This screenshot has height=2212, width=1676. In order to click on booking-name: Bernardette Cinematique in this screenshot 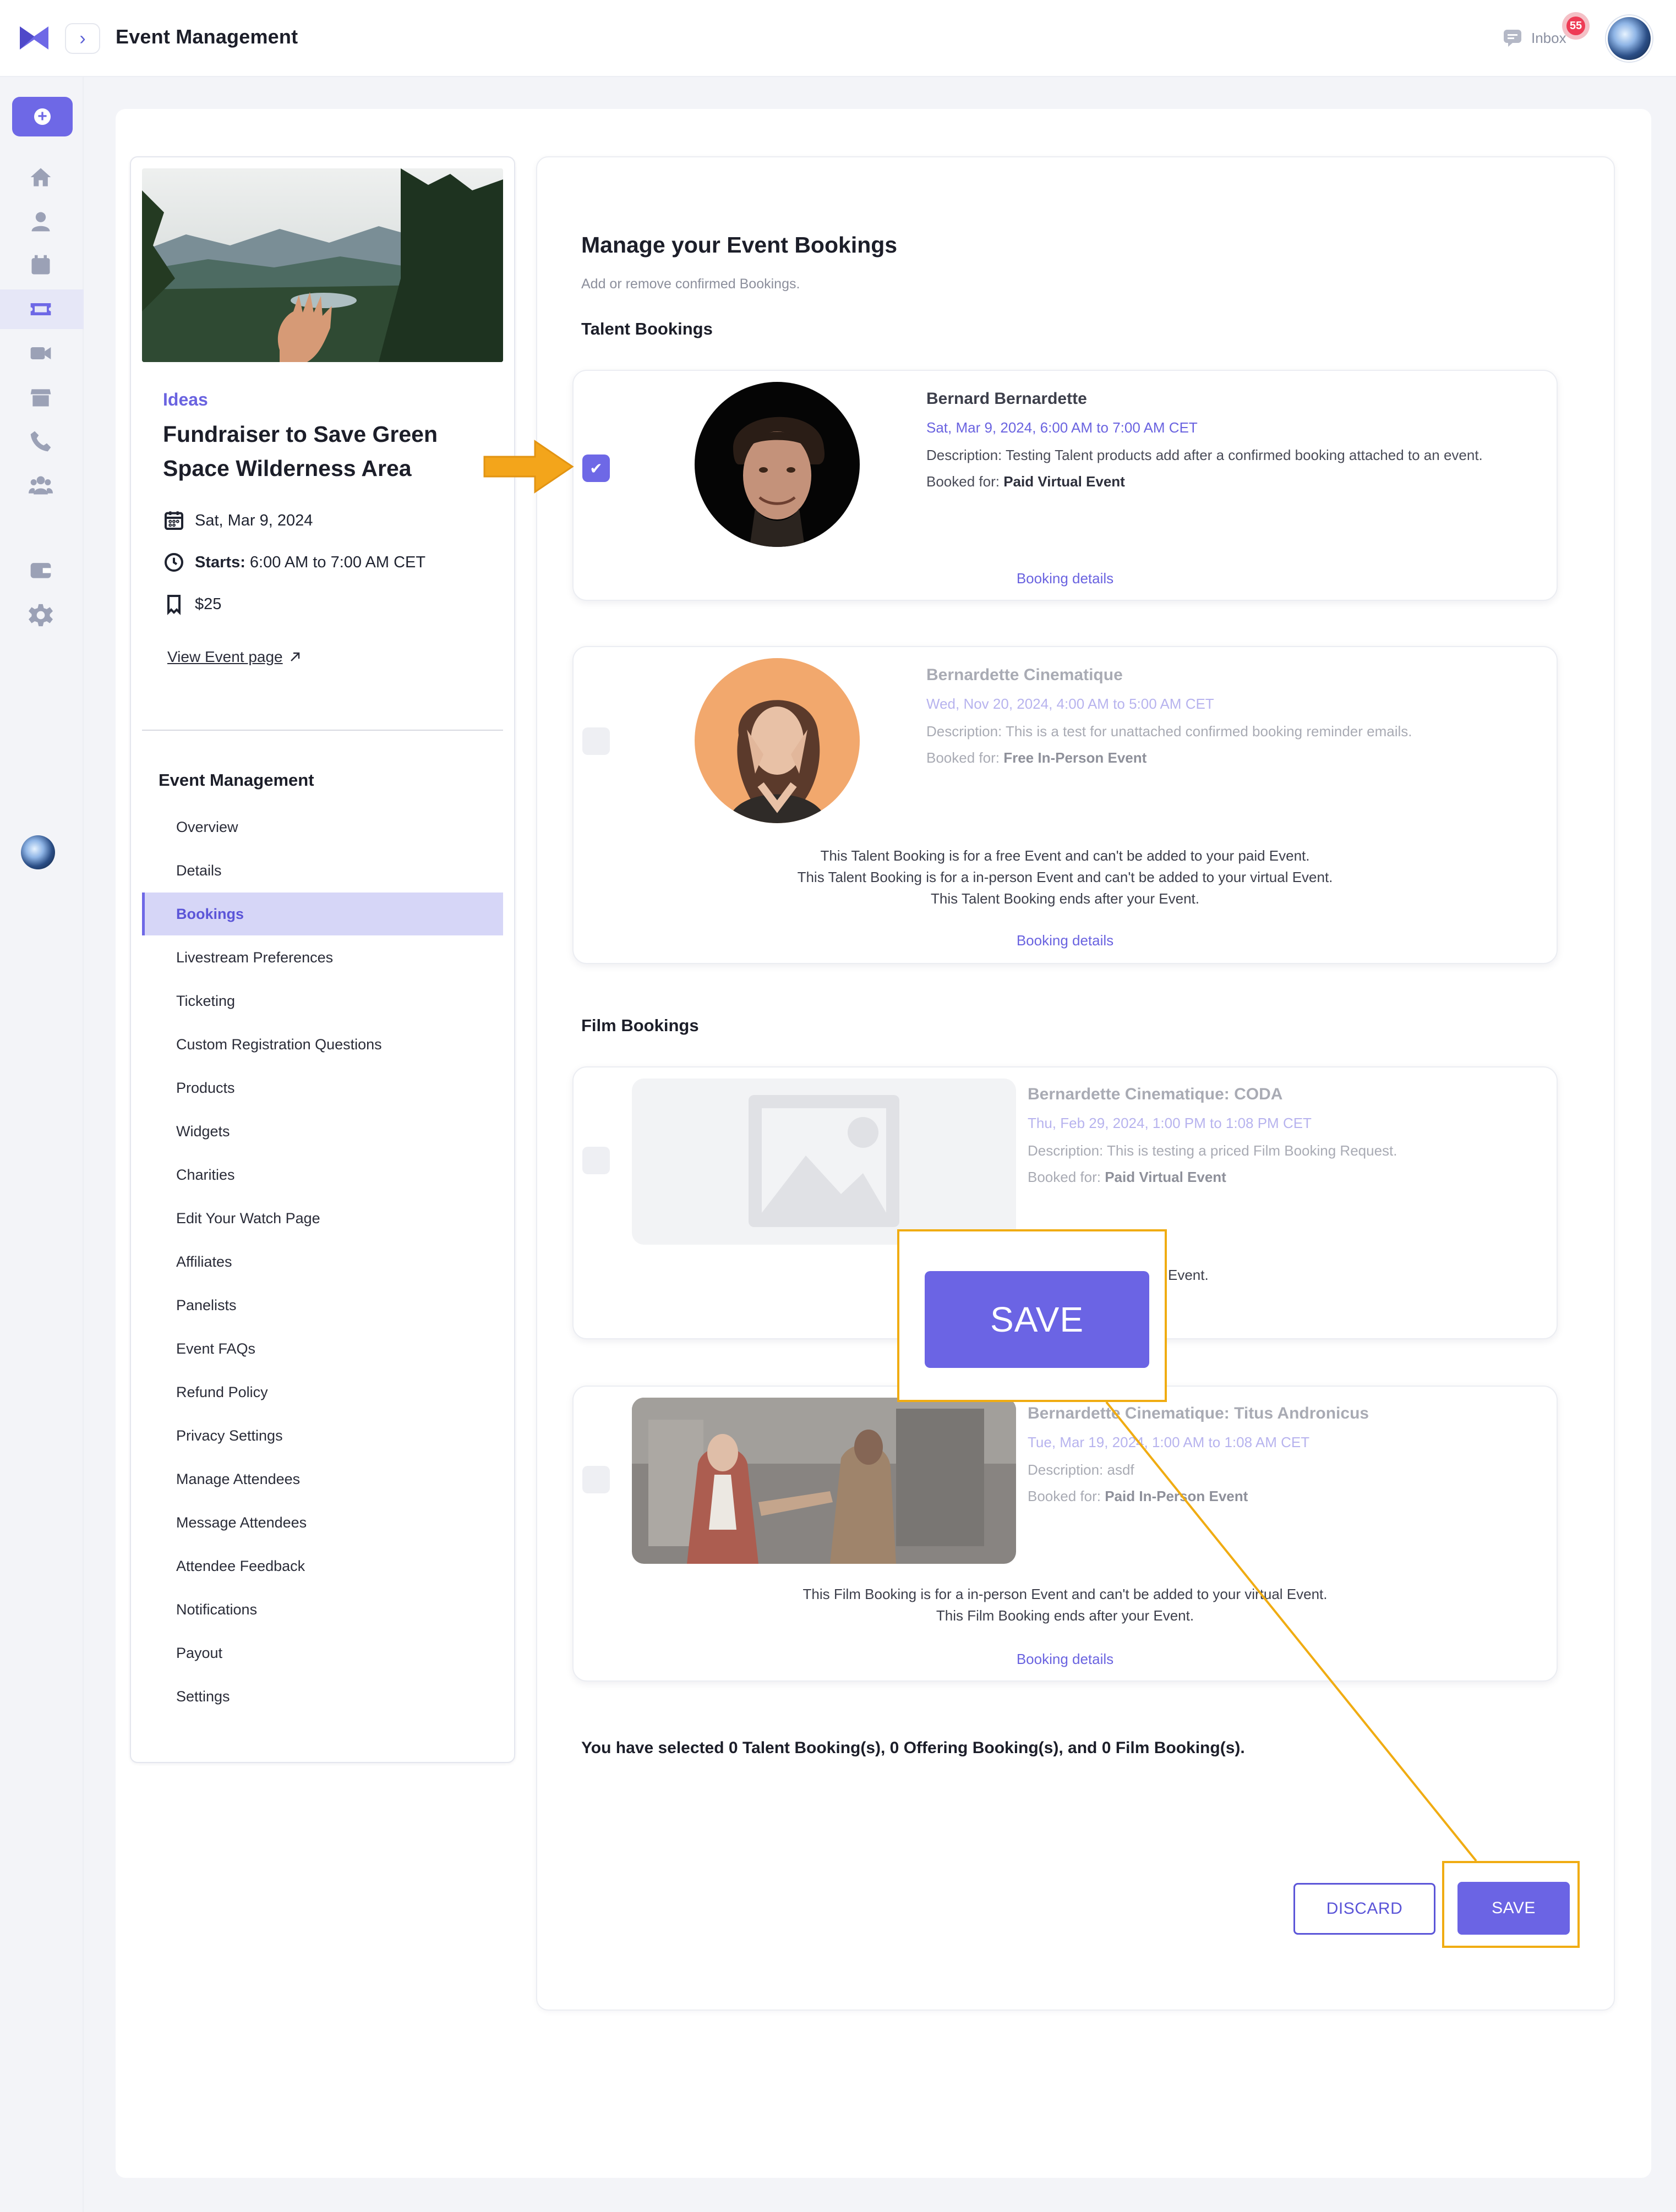, I will do `click(1025, 675)`.